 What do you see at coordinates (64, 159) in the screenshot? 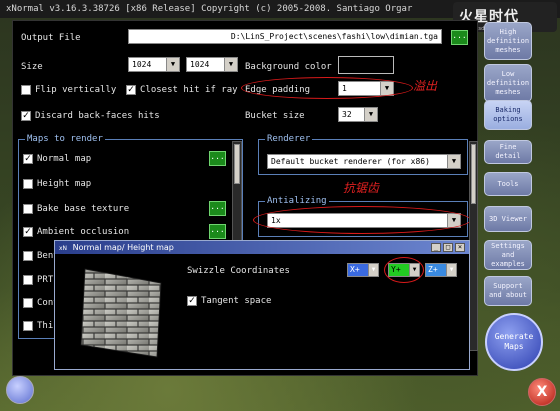
I see `normal-map-label: Normal map` at bounding box center [64, 159].